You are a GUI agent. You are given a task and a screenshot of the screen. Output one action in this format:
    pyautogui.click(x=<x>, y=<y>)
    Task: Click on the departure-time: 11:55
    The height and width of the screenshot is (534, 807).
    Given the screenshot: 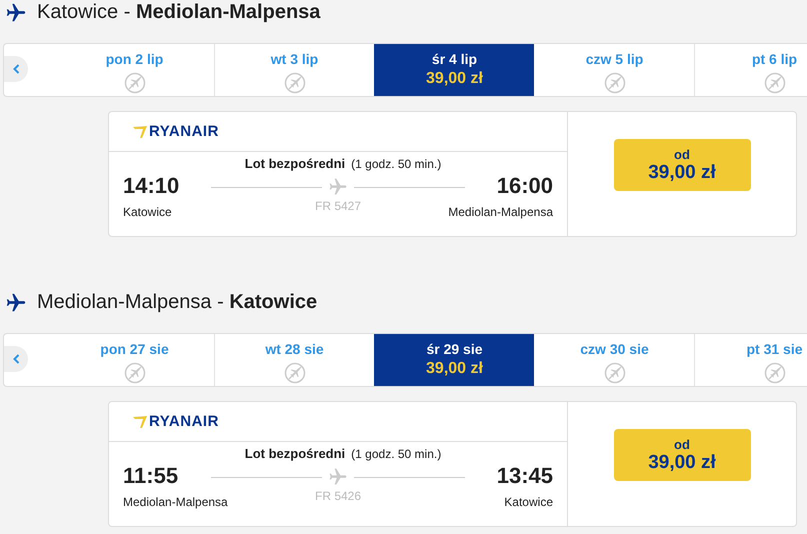 What is the action you would take?
    pyautogui.click(x=150, y=476)
    